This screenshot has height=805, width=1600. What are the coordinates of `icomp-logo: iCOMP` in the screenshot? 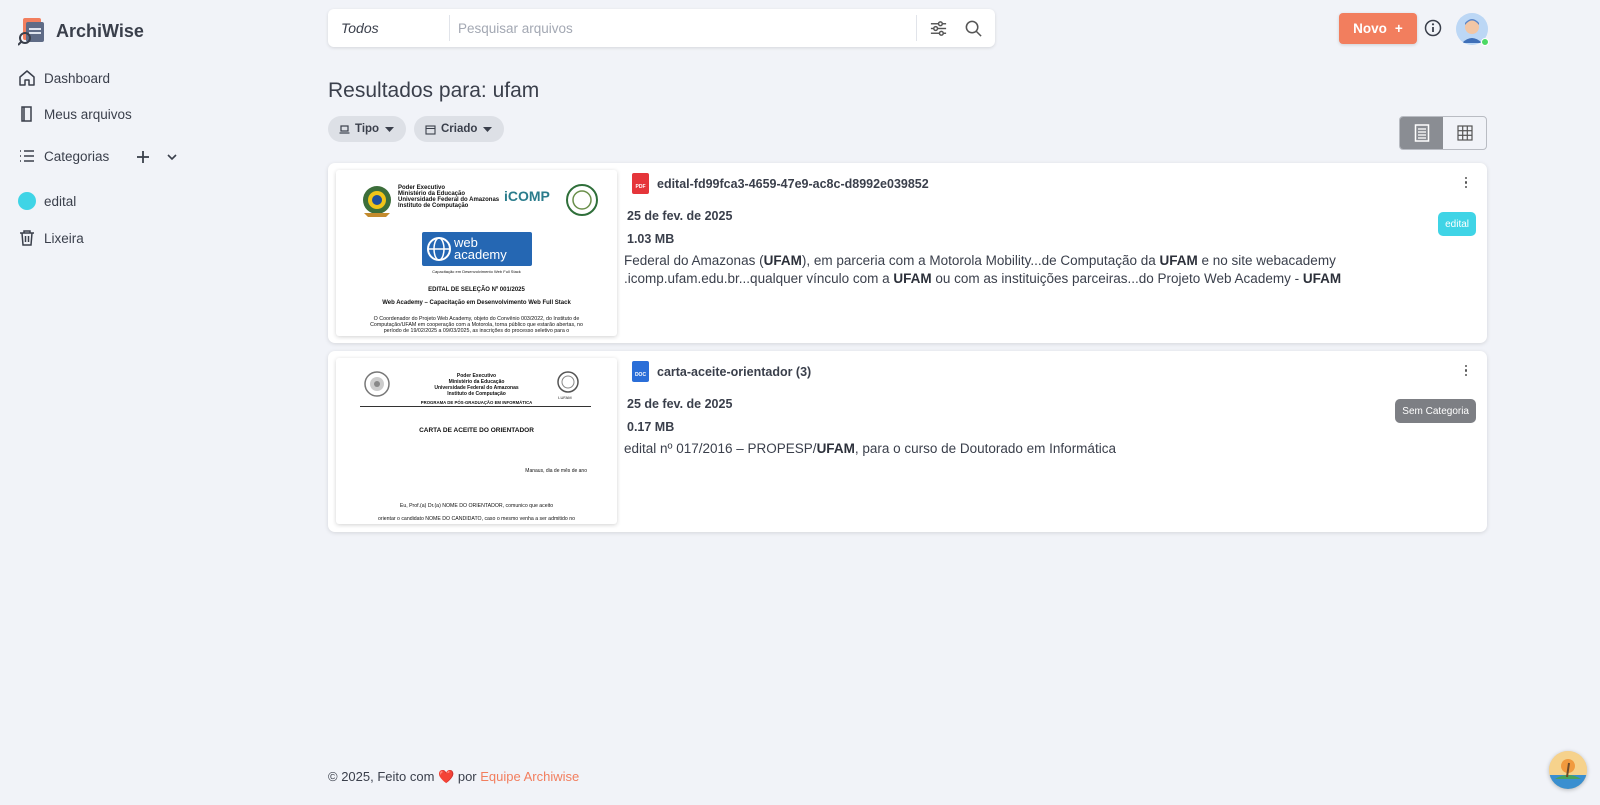 It's located at (527, 196).